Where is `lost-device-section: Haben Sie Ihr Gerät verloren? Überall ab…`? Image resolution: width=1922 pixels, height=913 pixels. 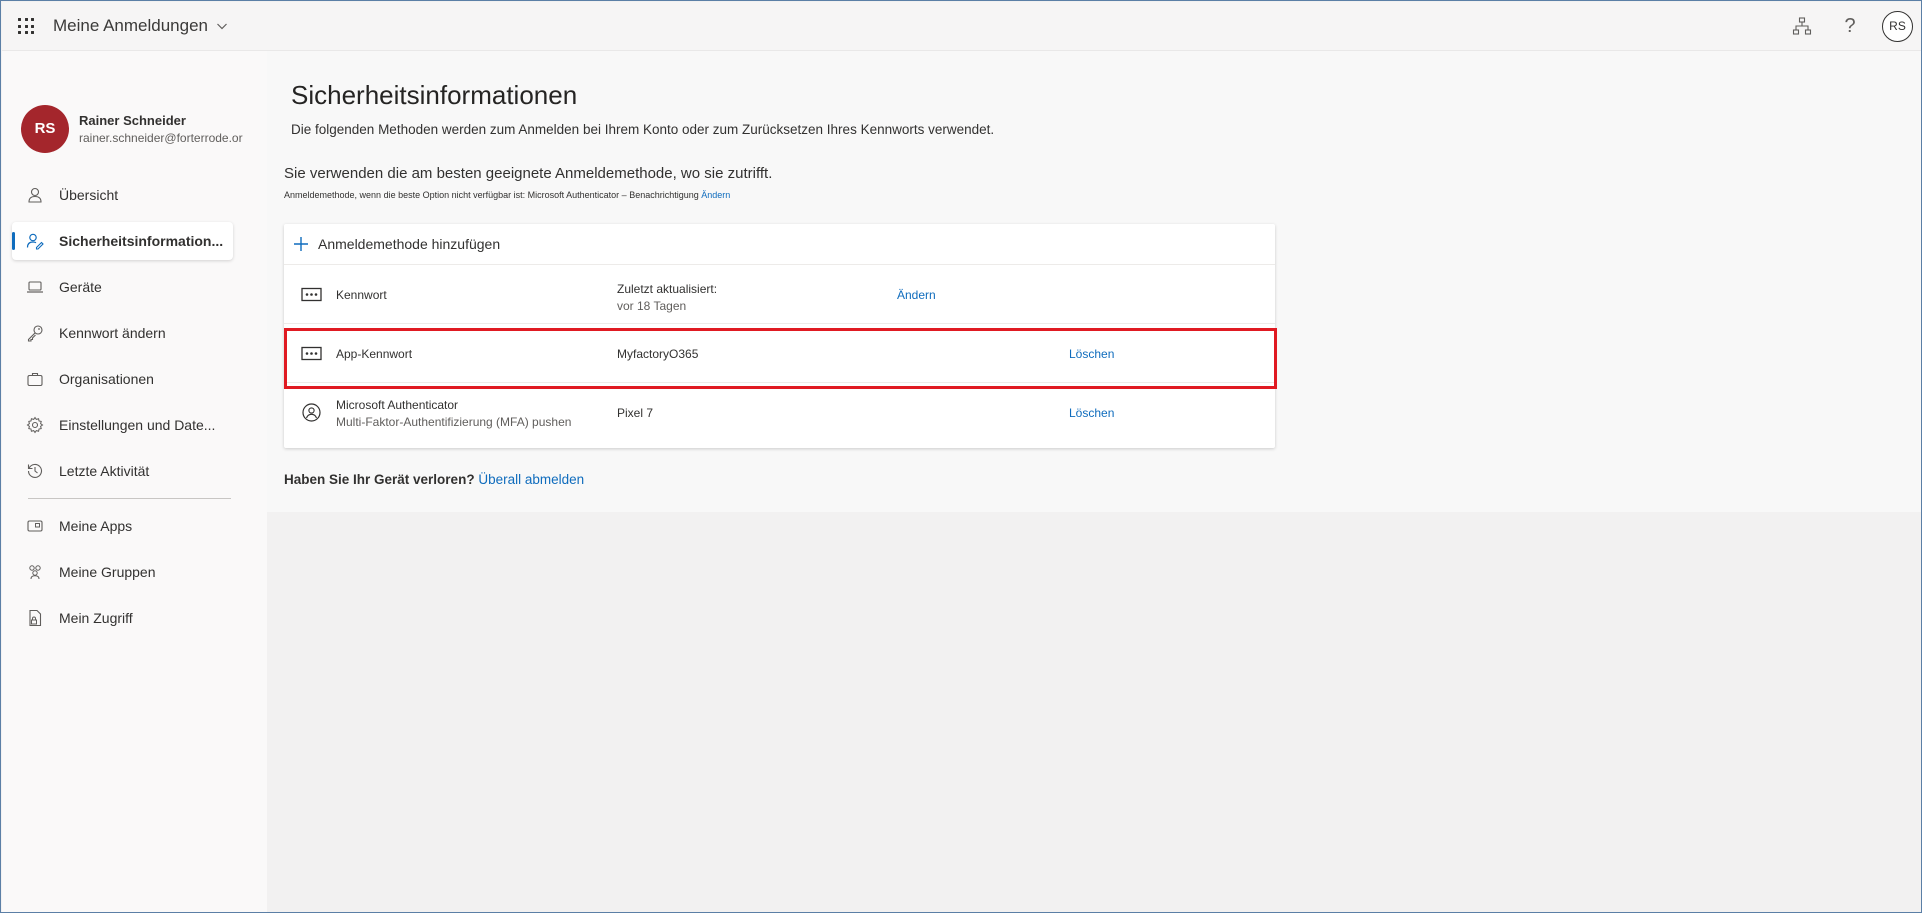
lost-device-section: Haben Sie Ihr Gerät verloren? Überall ab… is located at coordinates (434, 479).